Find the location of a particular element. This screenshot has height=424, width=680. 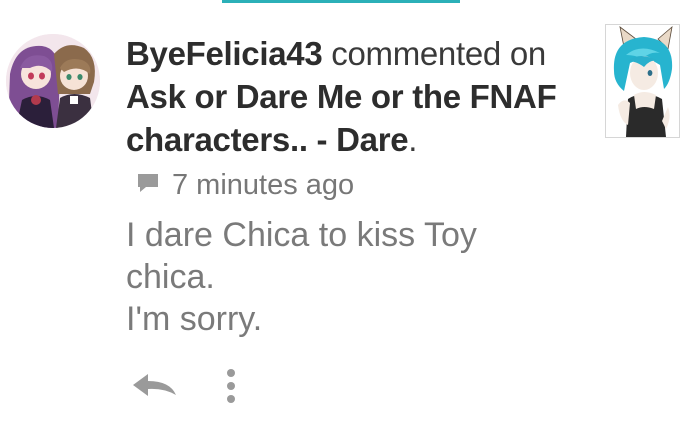

more-vertical-icon is located at coordinates (231, 388).